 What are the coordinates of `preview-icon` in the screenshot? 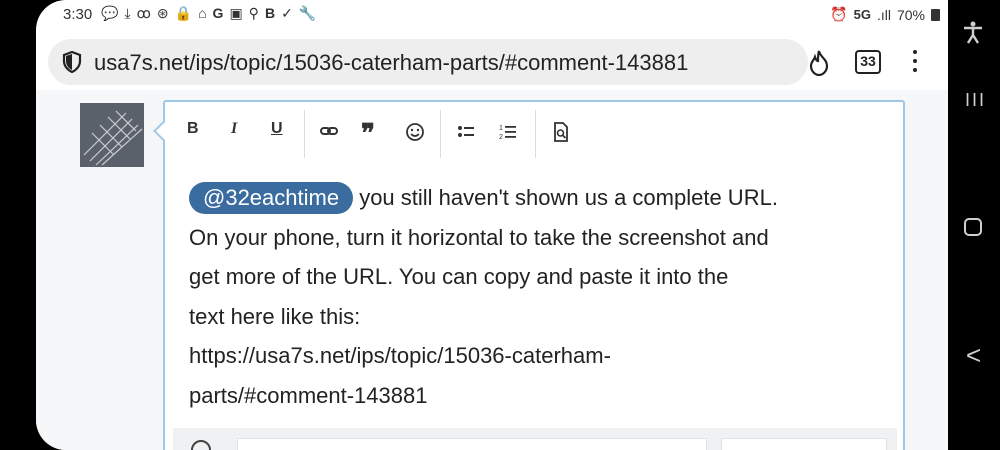 It's located at (561, 132).